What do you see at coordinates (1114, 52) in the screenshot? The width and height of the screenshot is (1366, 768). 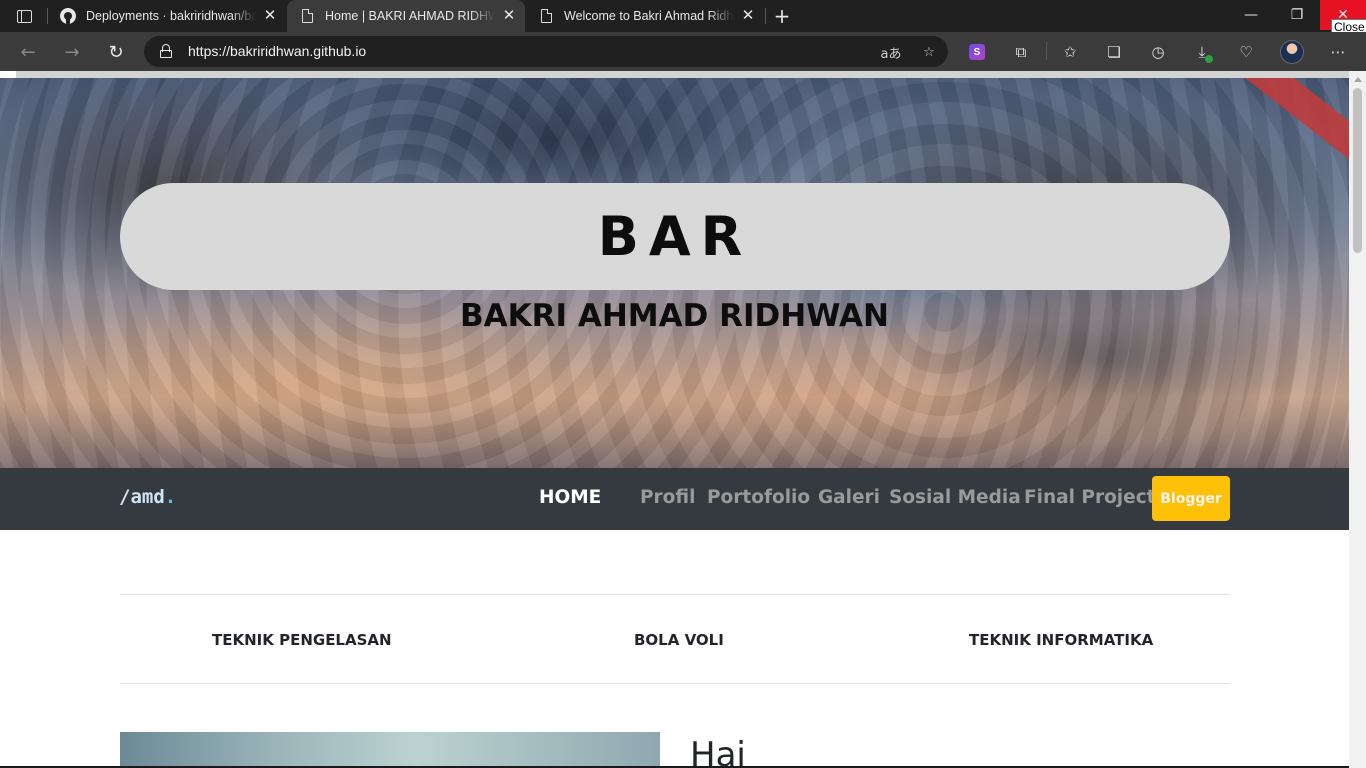 I see `collections-icon: ❏` at bounding box center [1114, 52].